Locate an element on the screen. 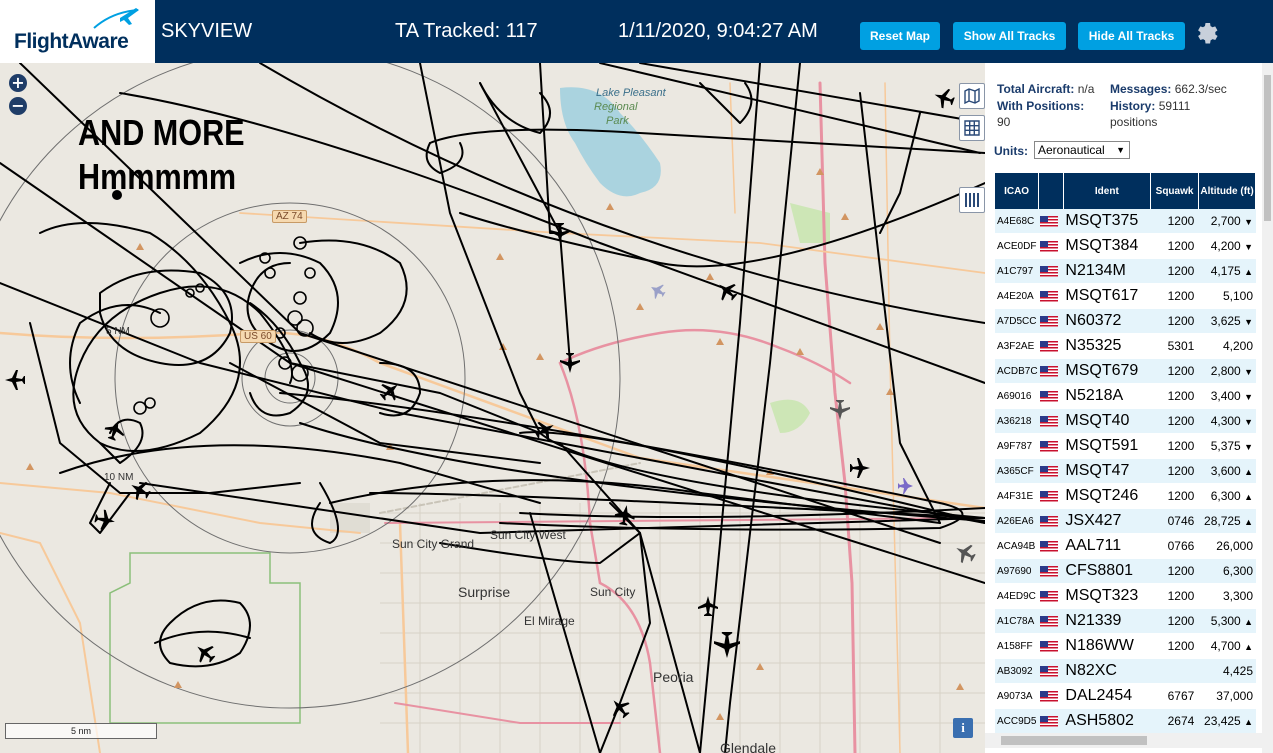 This screenshot has height=753, width=1273. squawk-cell: 6767 is located at coordinates (1181, 696).